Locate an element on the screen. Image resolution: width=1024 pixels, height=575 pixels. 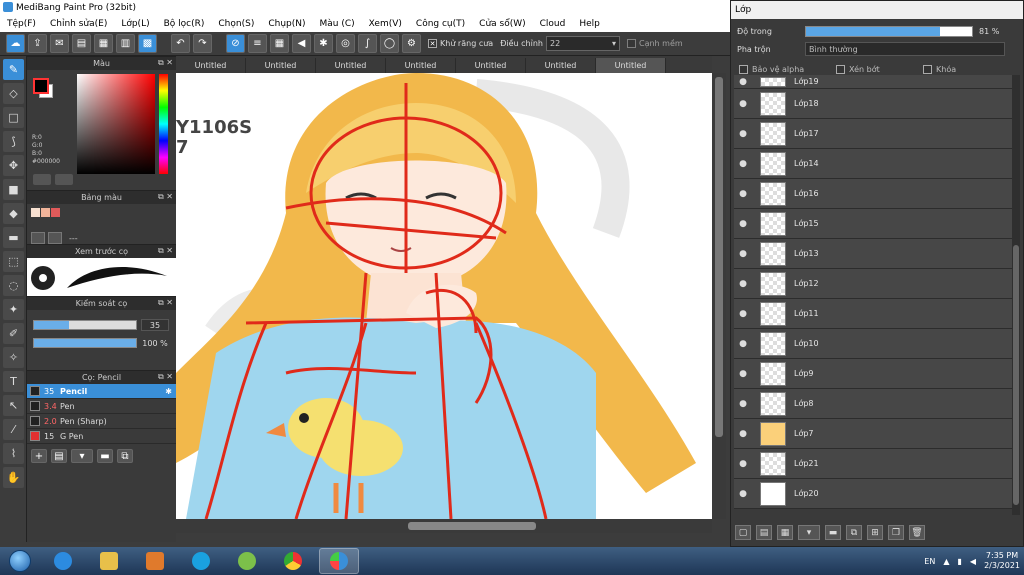
vanishing-point-icon: ◀ is located at coordinates (301, 43).